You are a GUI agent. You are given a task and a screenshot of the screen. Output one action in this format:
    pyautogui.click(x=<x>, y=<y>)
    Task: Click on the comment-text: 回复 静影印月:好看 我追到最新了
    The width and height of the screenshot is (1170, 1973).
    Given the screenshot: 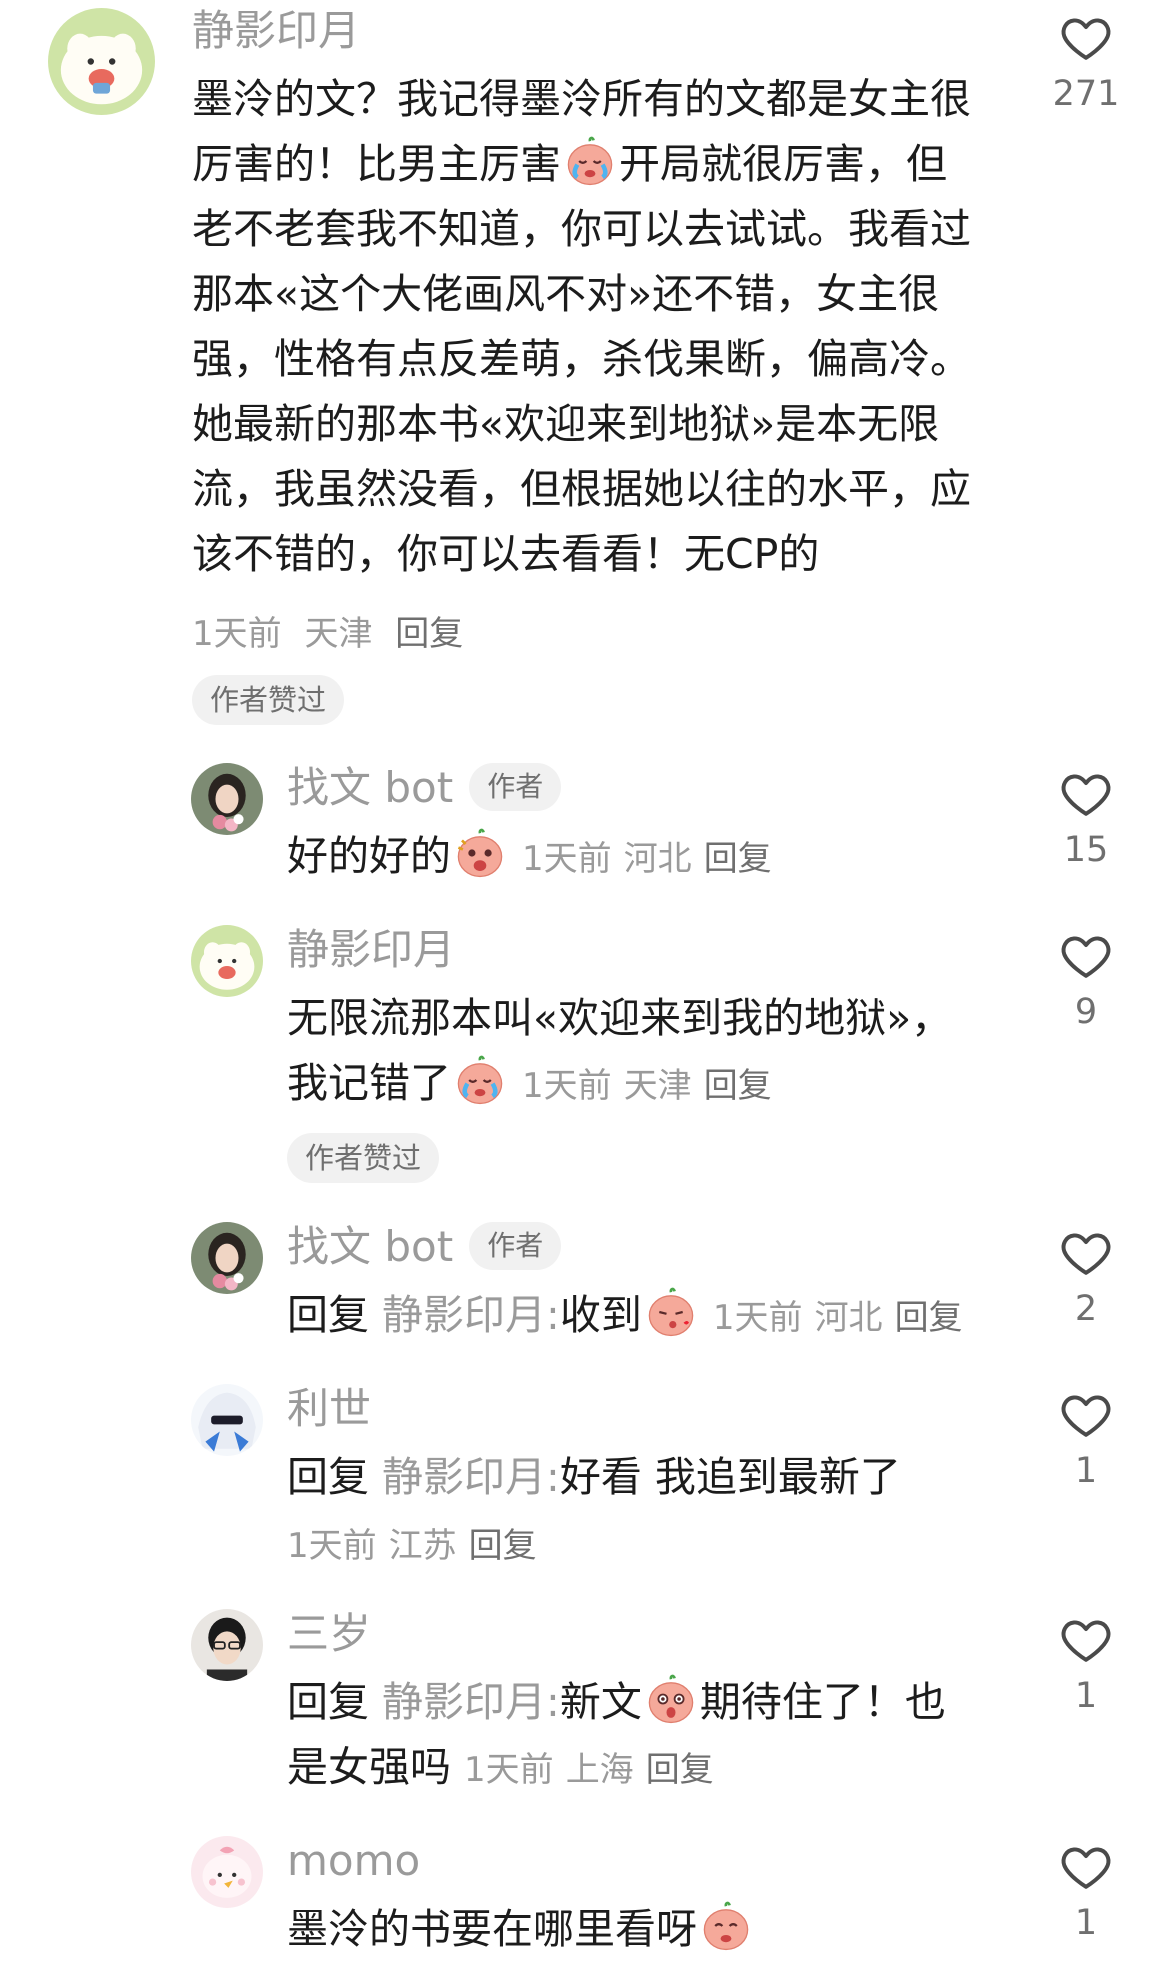 What is the action you would take?
    pyautogui.click(x=594, y=1477)
    